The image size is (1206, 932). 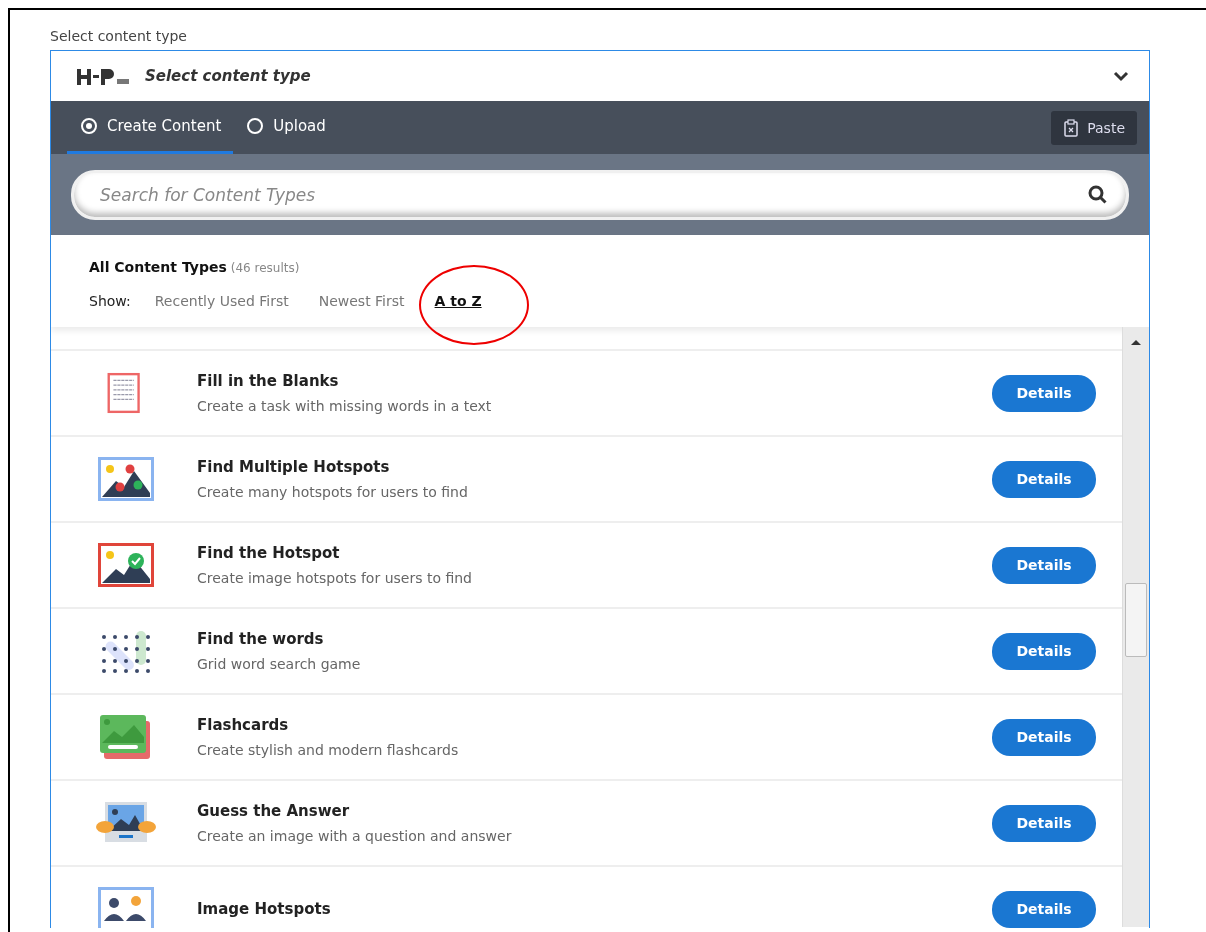 I want to click on image-check-icon, so click(x=126, y=565).